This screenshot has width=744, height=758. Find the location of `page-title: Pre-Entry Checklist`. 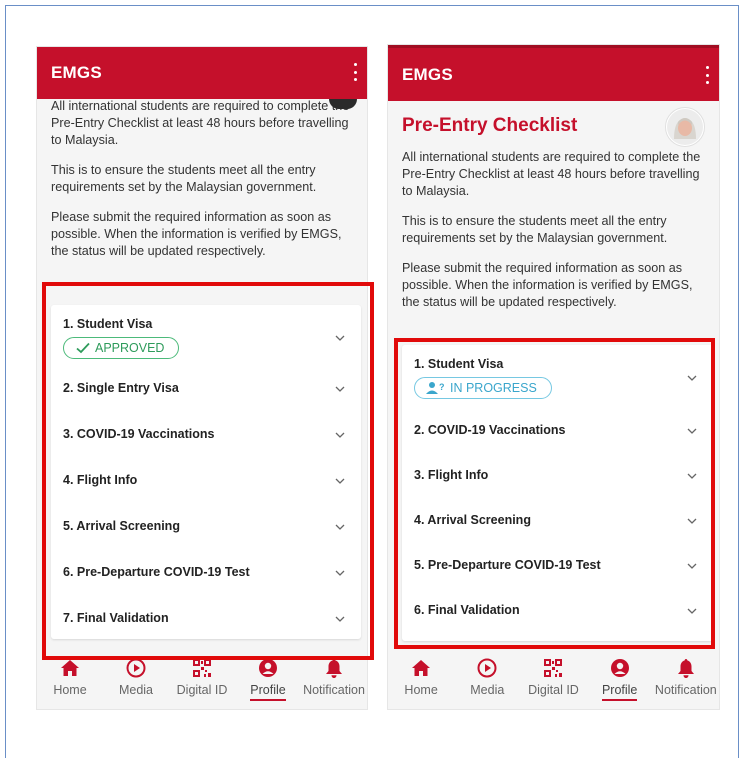

page-title: Pre-Entry Checklist is located at coordinates (490, 125).